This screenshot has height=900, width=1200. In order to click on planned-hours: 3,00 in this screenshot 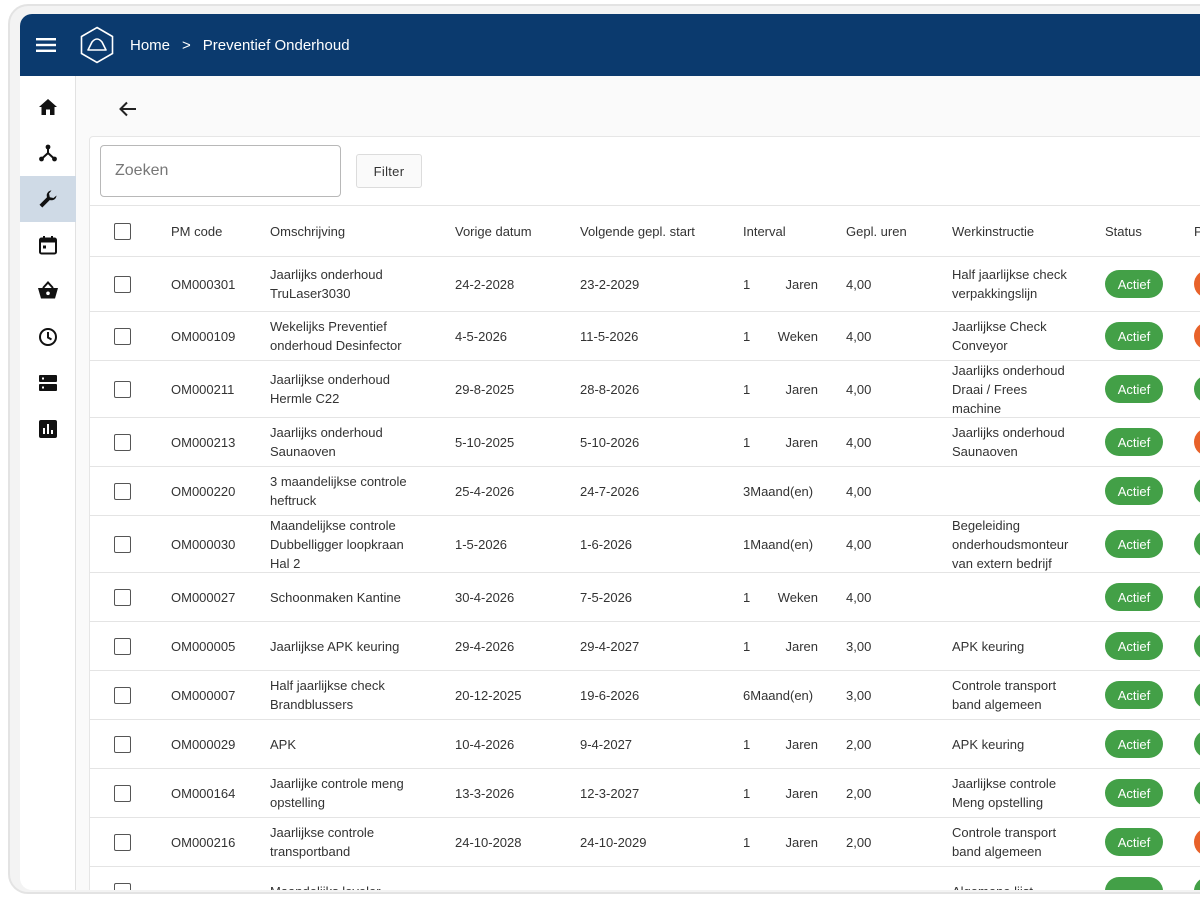, I will do `click(859, 695)`.